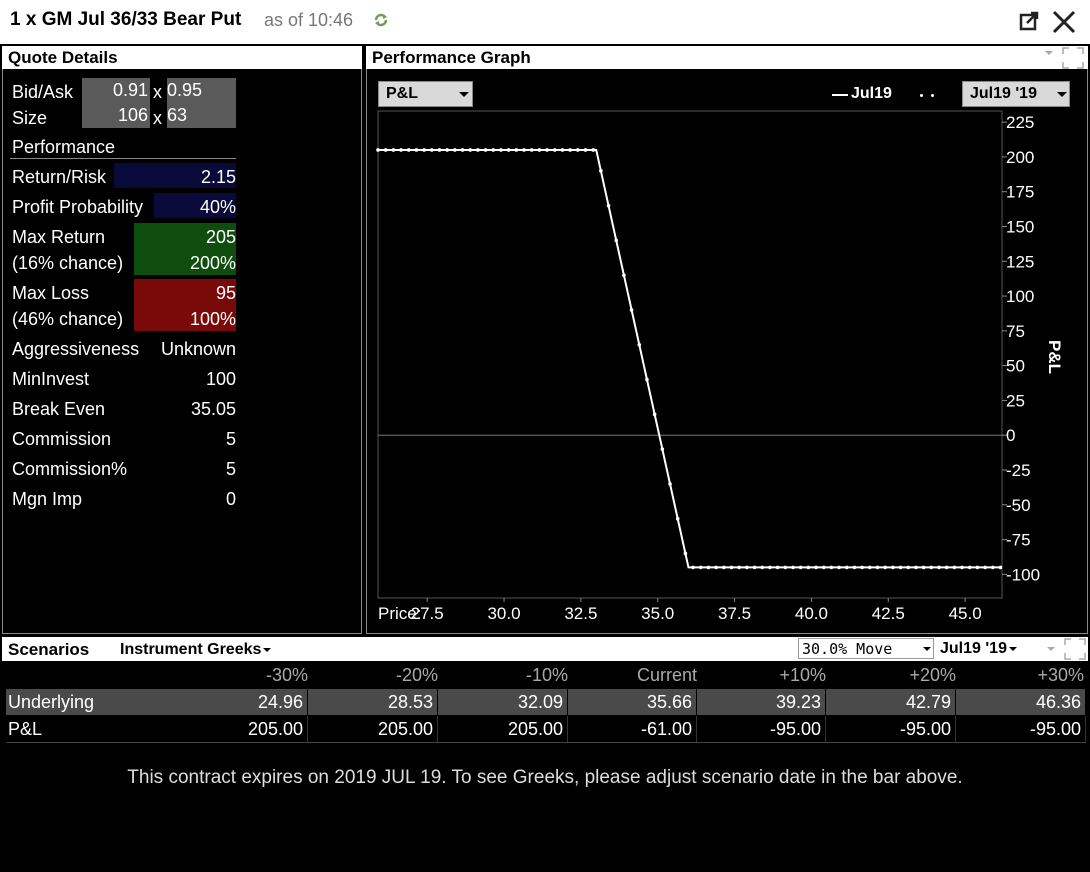 This screenshot has height=872, width=1090. Describe the element at coordinates (49, 649) in the screenshot. I see `scenarios-title: Scenarios` at that location.